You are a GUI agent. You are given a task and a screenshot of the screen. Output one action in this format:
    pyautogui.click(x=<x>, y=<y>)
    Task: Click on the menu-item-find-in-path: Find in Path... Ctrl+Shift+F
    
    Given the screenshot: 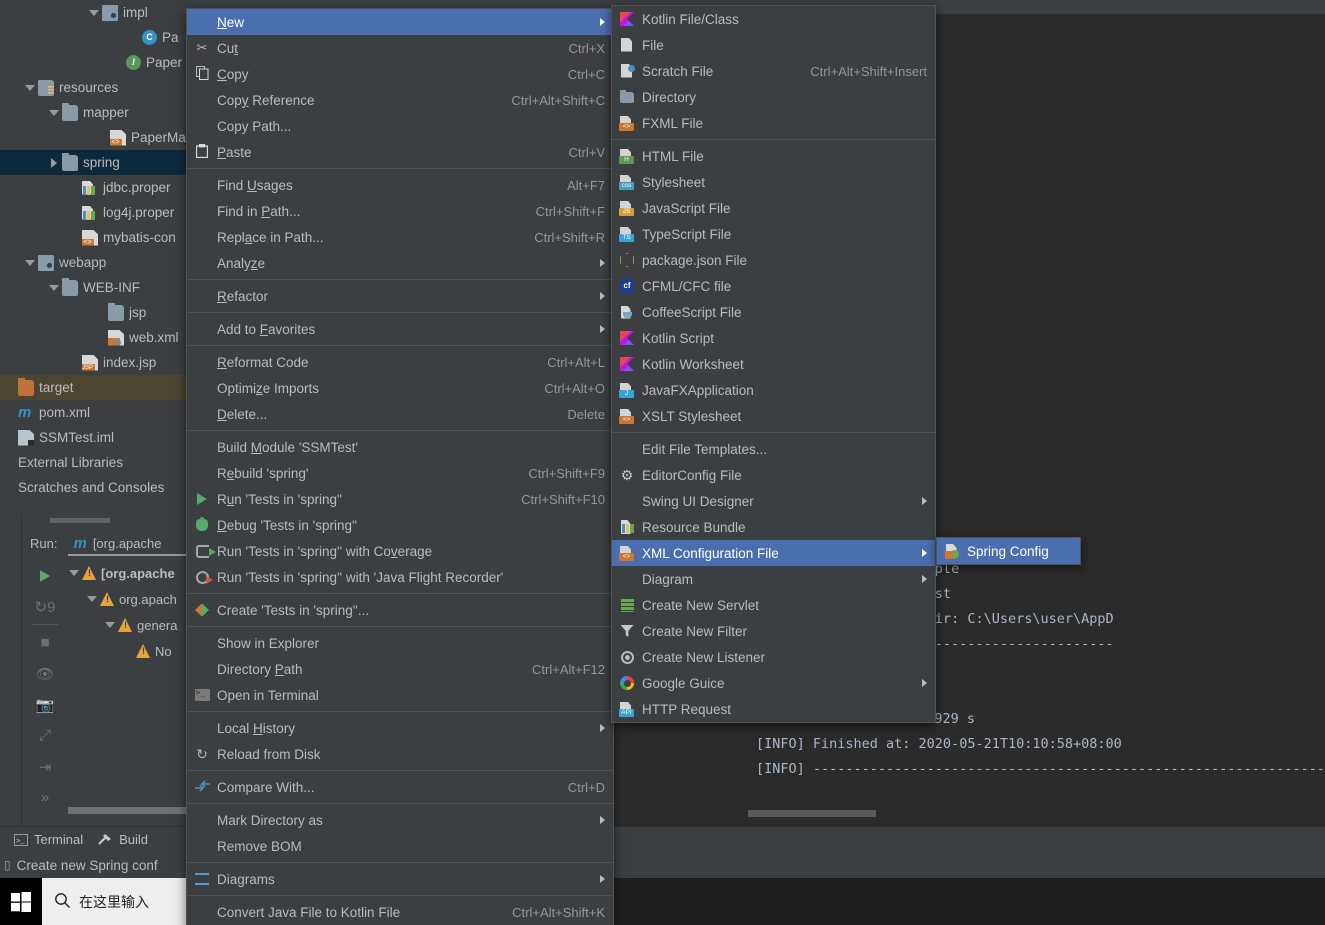 What is the action you would take?
    pyautogui.click(x=400, y=211)
    